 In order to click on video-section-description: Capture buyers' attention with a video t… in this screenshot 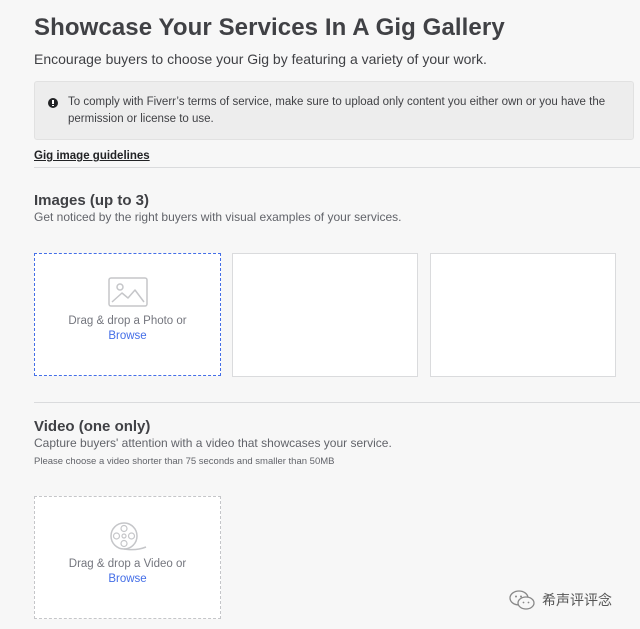, I will do `click(213, 443)`.